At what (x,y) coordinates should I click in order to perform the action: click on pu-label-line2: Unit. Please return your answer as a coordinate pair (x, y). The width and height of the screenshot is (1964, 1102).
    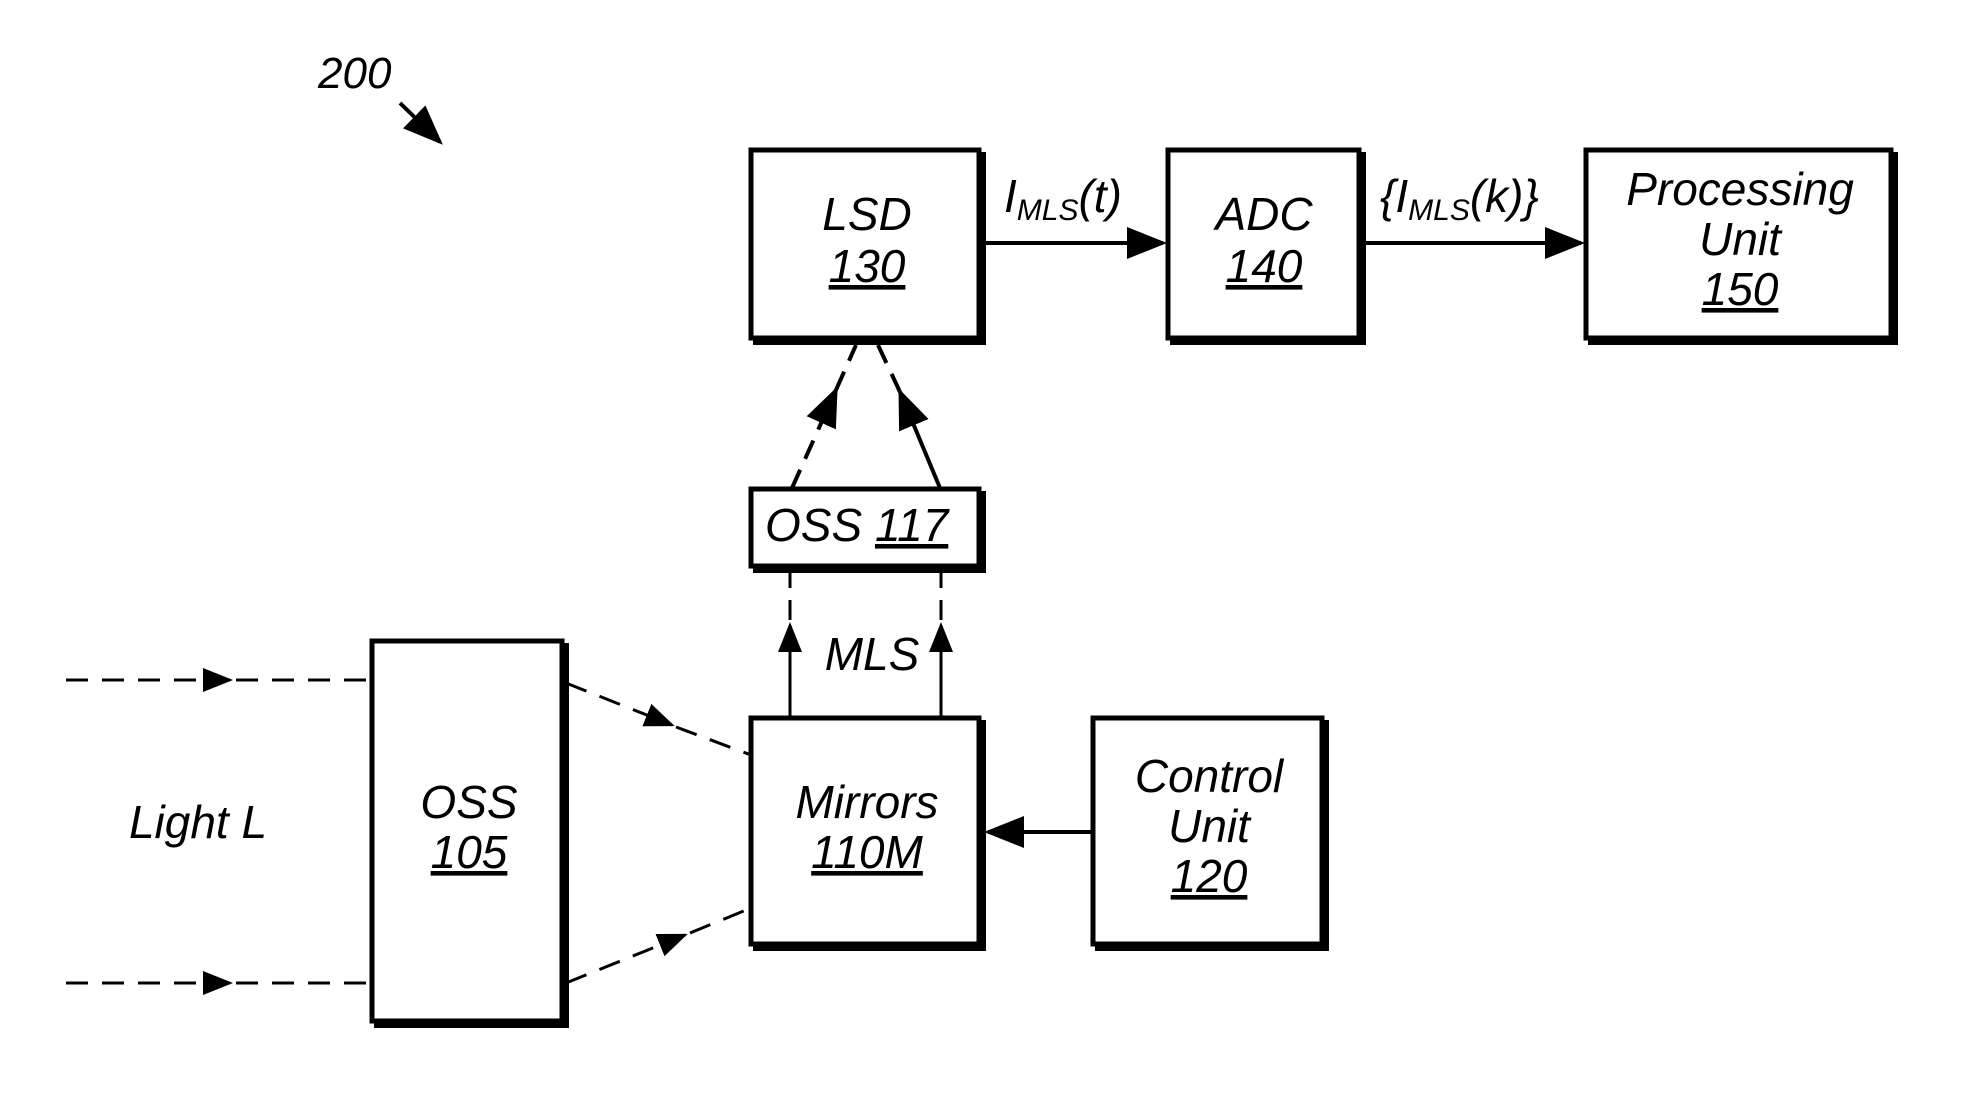
    Looking at the image, I should click on (1741, 239).